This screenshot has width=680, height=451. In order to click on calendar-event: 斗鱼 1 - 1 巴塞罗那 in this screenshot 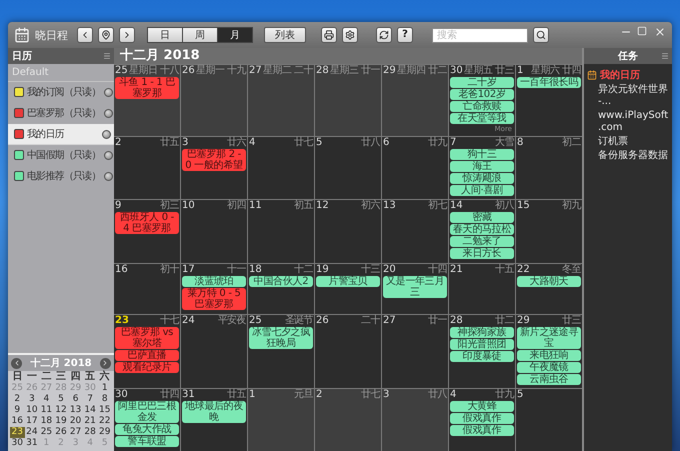, I will do `click(147, 88)`.